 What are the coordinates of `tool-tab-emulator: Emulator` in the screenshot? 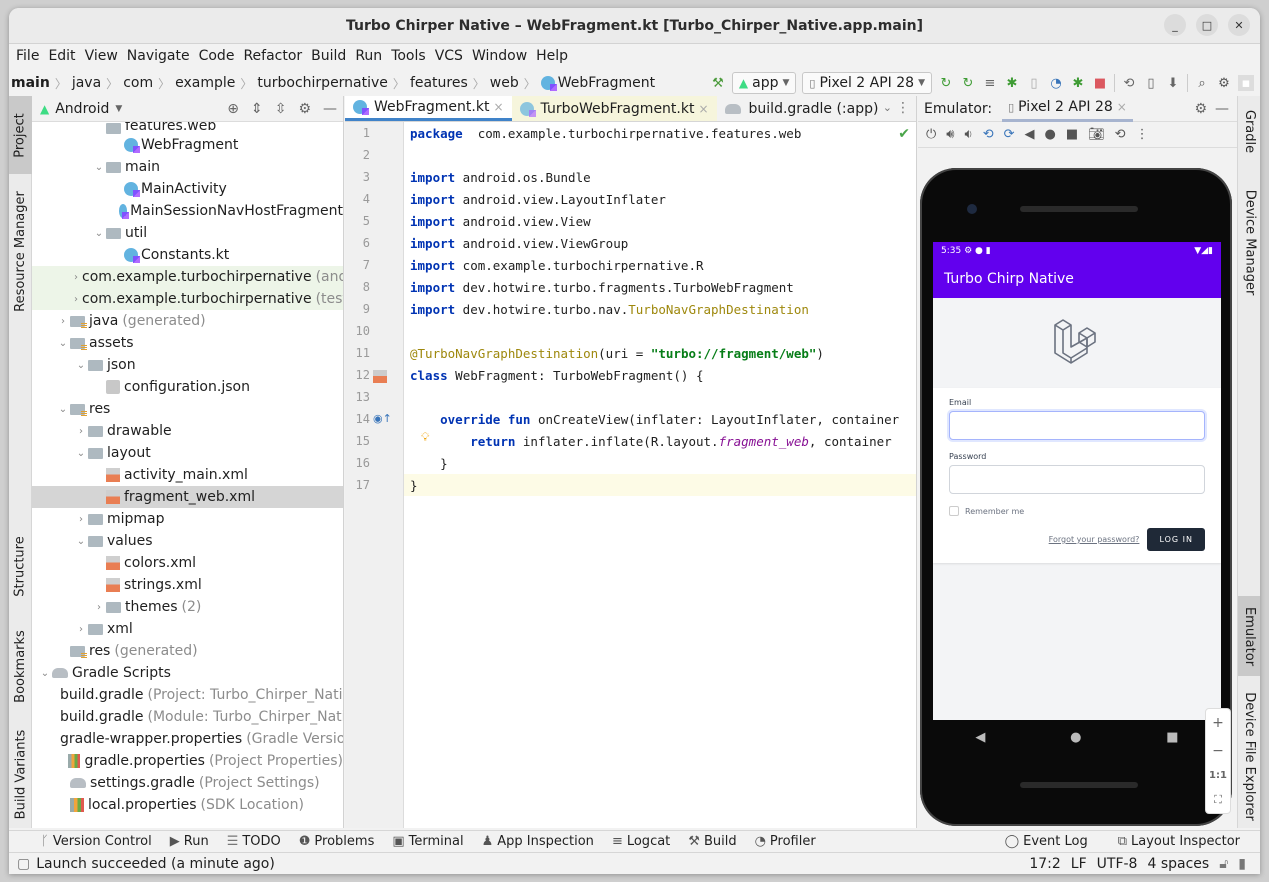 It's located at (1249, 636).